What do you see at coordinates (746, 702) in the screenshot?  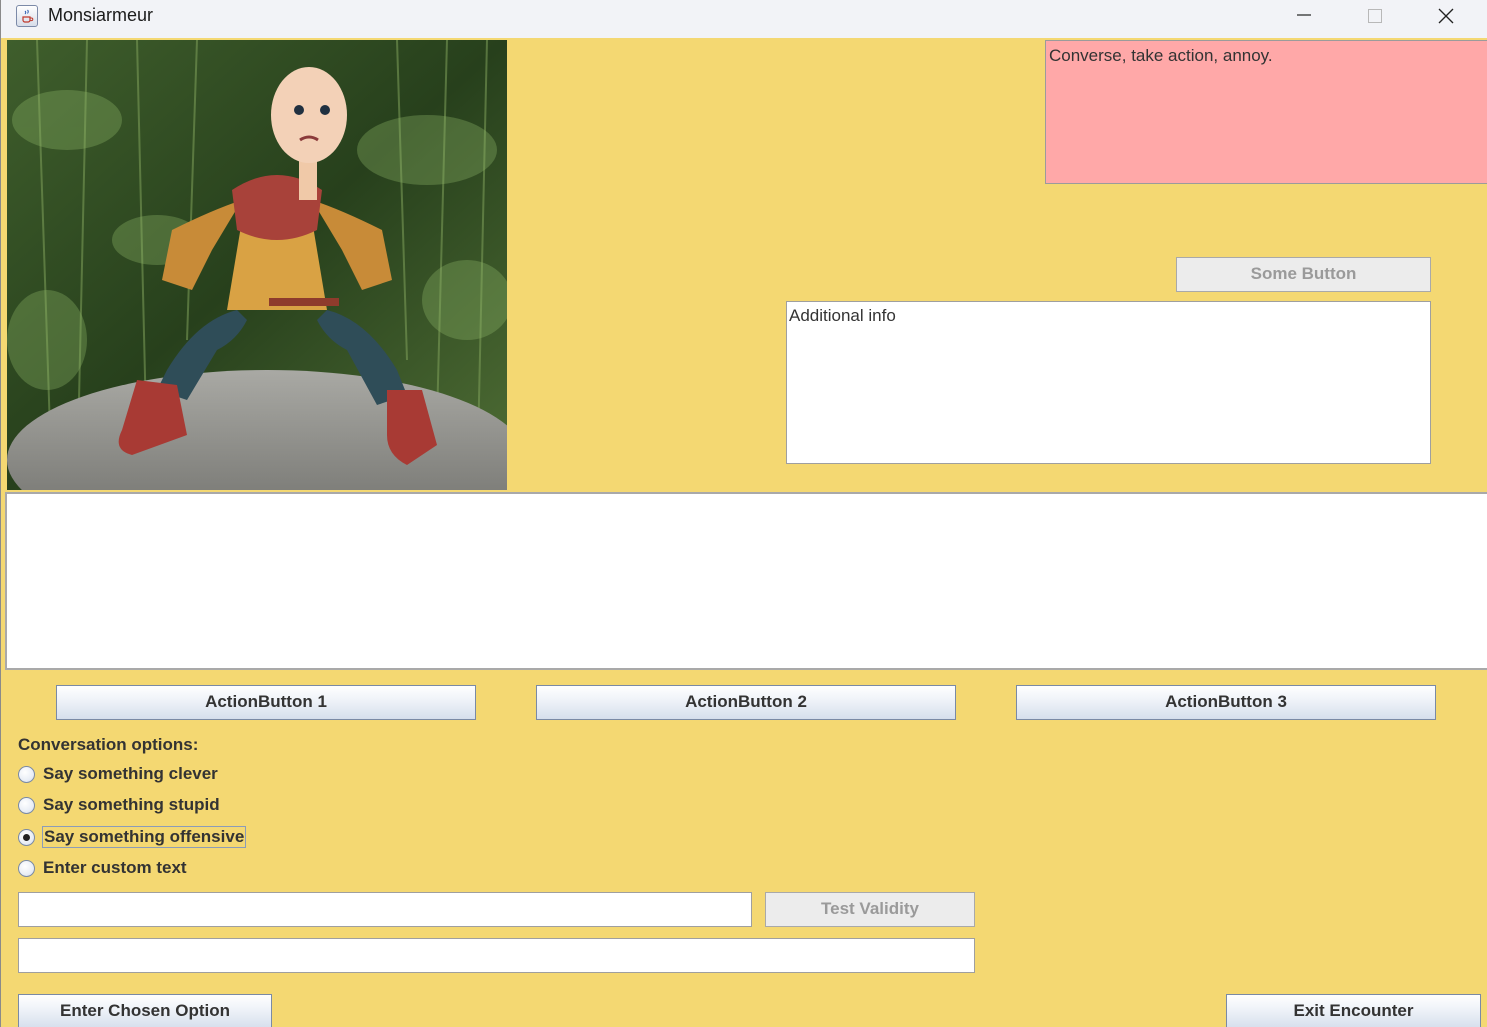 I see `action-button-2: ActionButton 2` at bounding box center [746, 702].